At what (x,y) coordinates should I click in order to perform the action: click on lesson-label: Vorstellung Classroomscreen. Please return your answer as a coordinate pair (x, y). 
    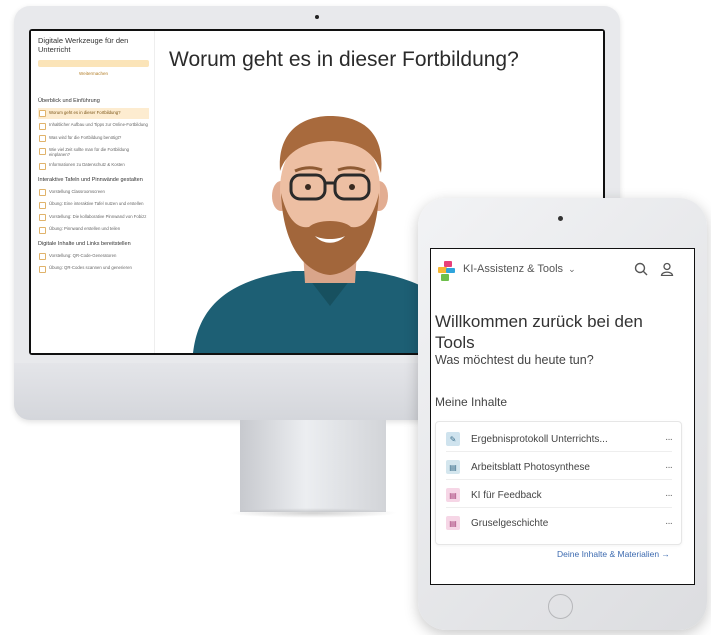
    Looking at the image, I should click on (77, 191).